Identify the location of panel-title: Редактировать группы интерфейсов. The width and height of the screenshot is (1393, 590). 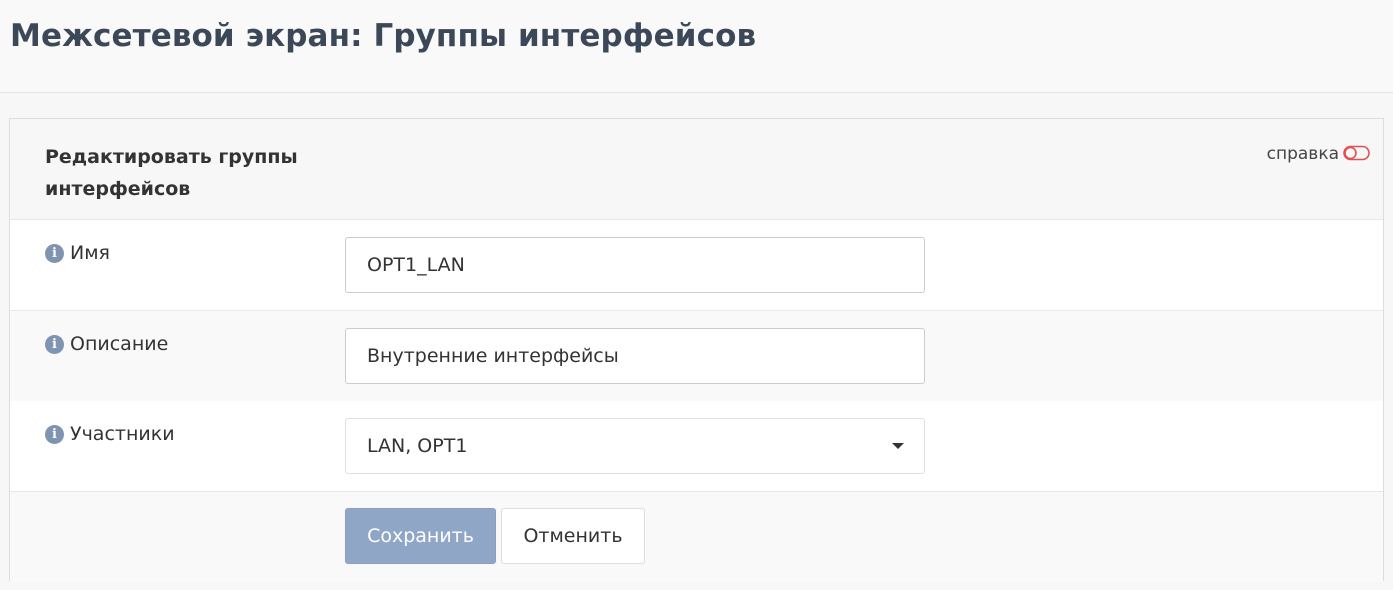
(171, 173).